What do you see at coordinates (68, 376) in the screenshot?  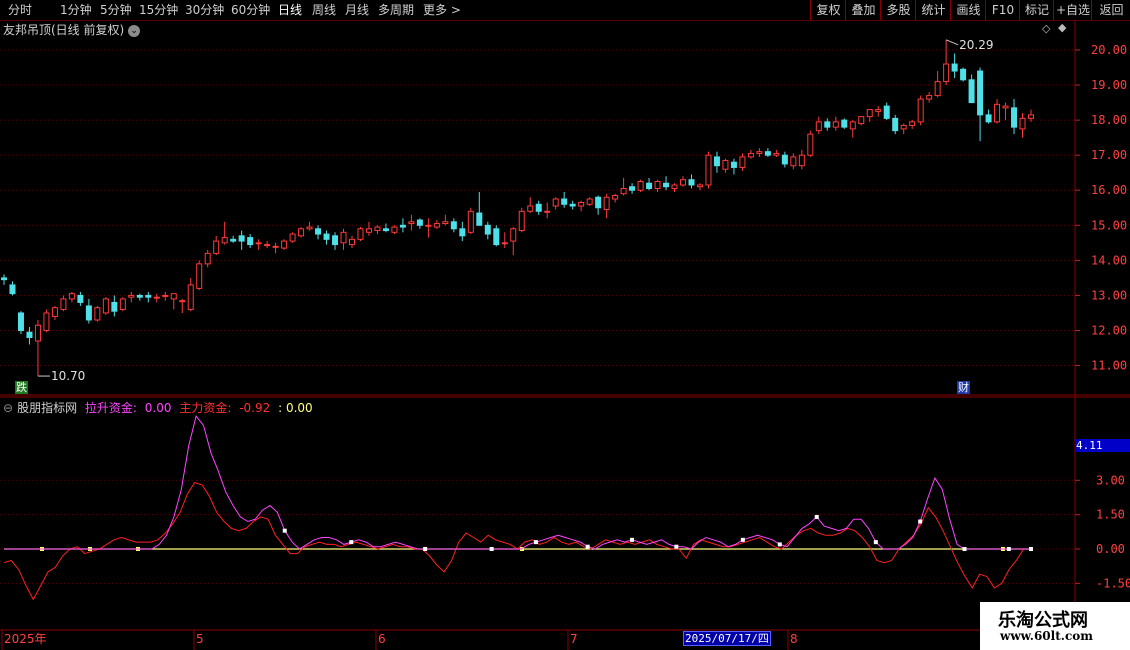 I see `low-price-label: 10.70` at bounding box center [68, 376].